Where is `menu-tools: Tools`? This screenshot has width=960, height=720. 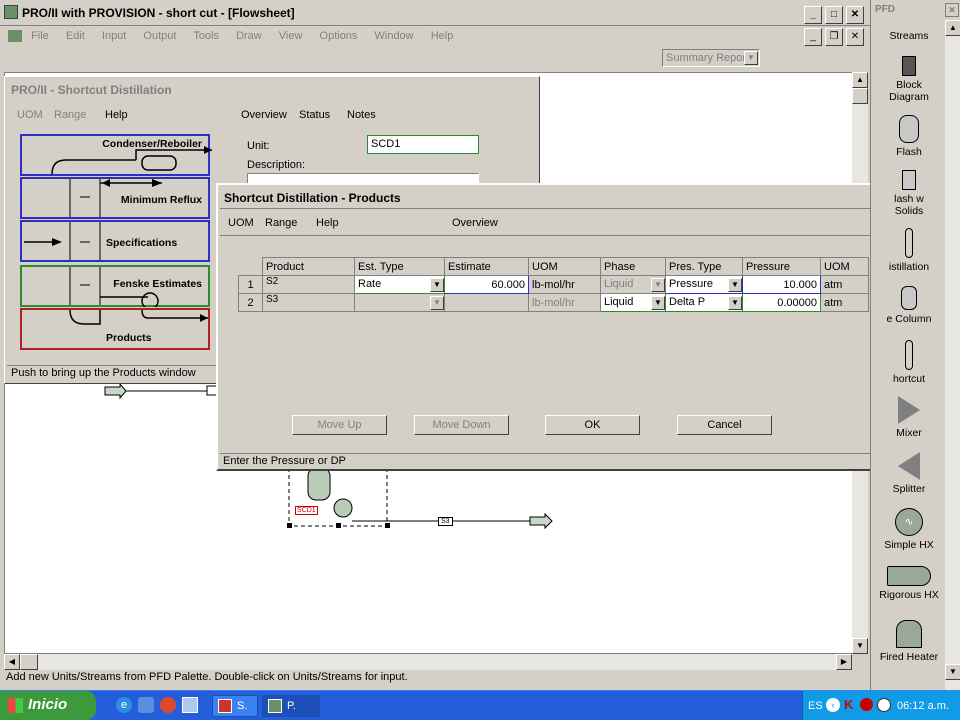
menu-tools: Tools is located at coordinates (206, 36).